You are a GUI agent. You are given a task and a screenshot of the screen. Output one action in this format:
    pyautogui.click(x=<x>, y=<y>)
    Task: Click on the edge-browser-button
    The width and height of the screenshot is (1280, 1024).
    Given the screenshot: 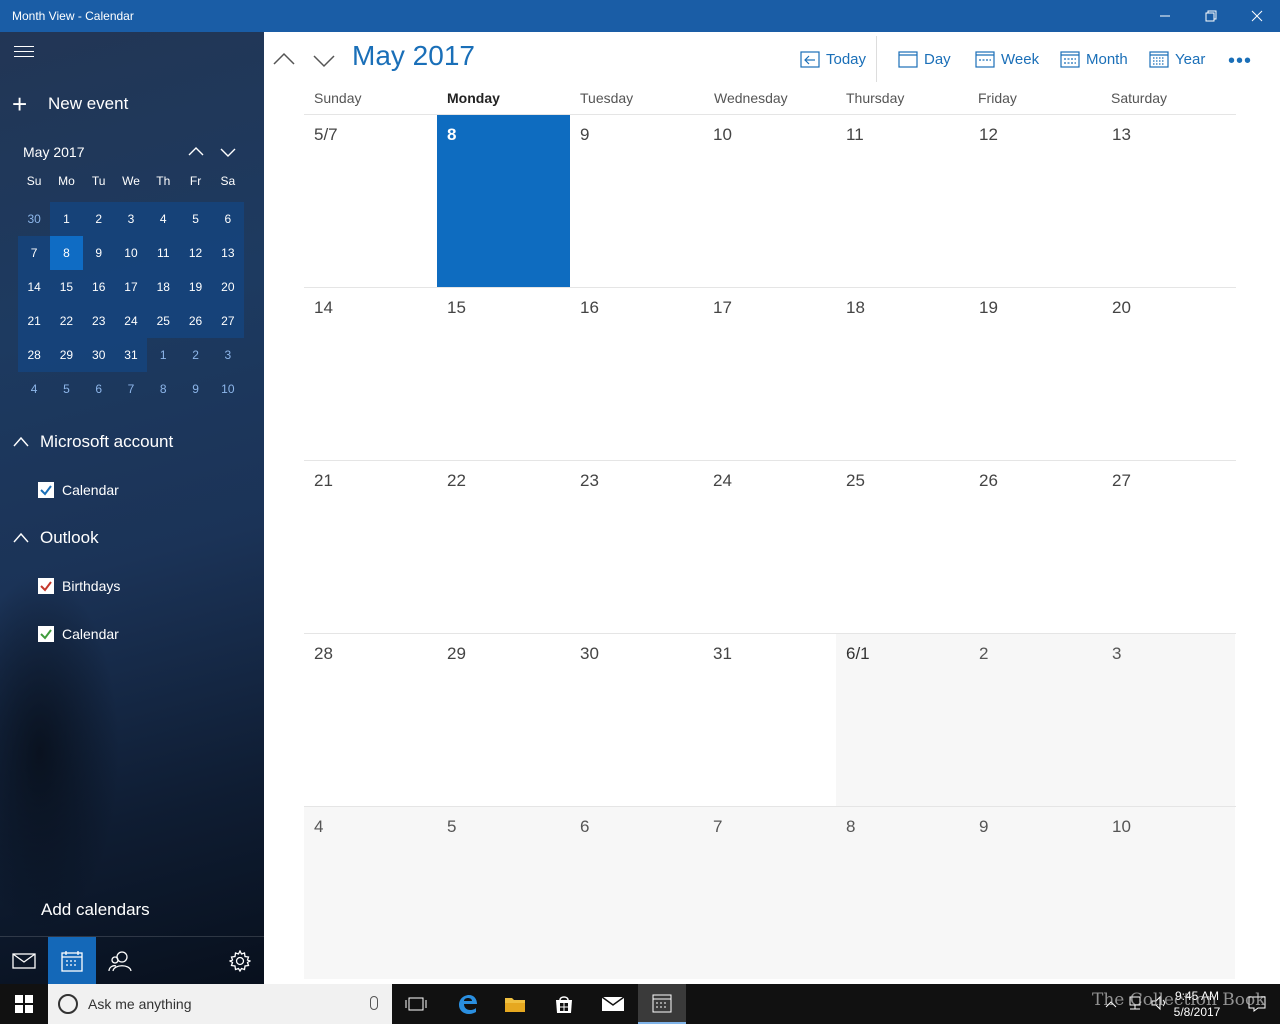 What is the action you would take?
    pyautogui.click(x=467, y=1004)
    